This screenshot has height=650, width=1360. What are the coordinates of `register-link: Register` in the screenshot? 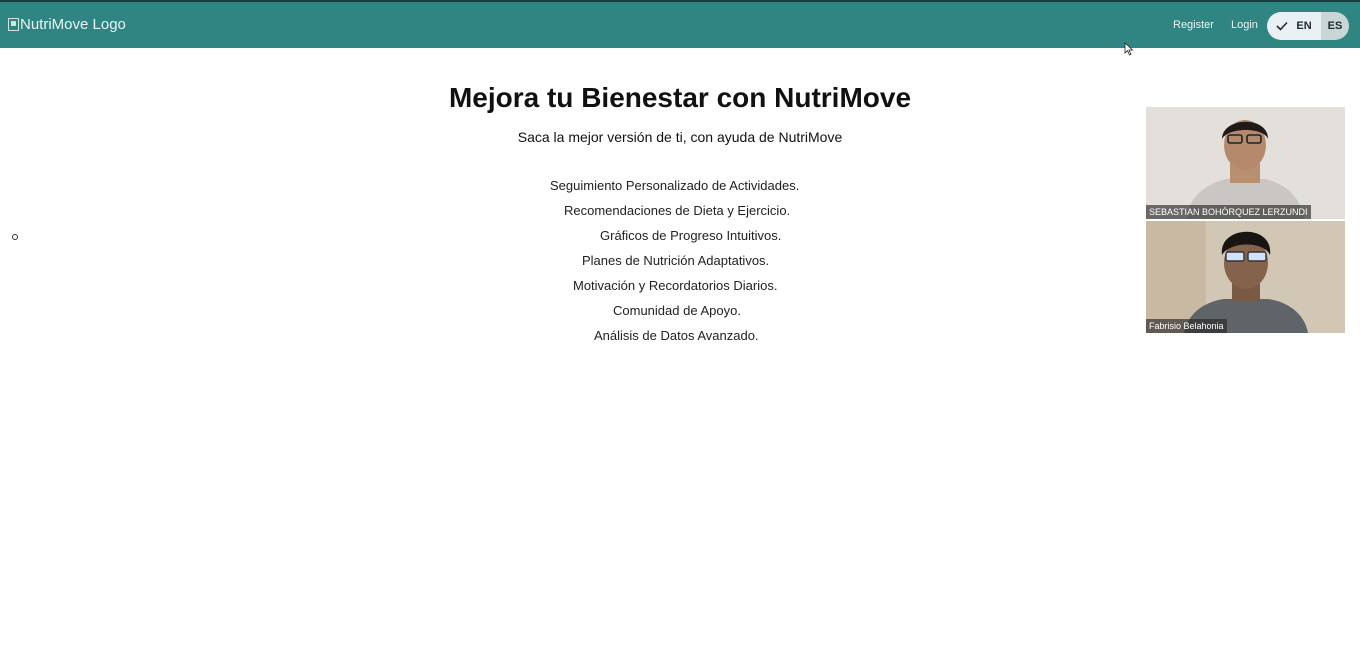 It's located at (1193, 25).